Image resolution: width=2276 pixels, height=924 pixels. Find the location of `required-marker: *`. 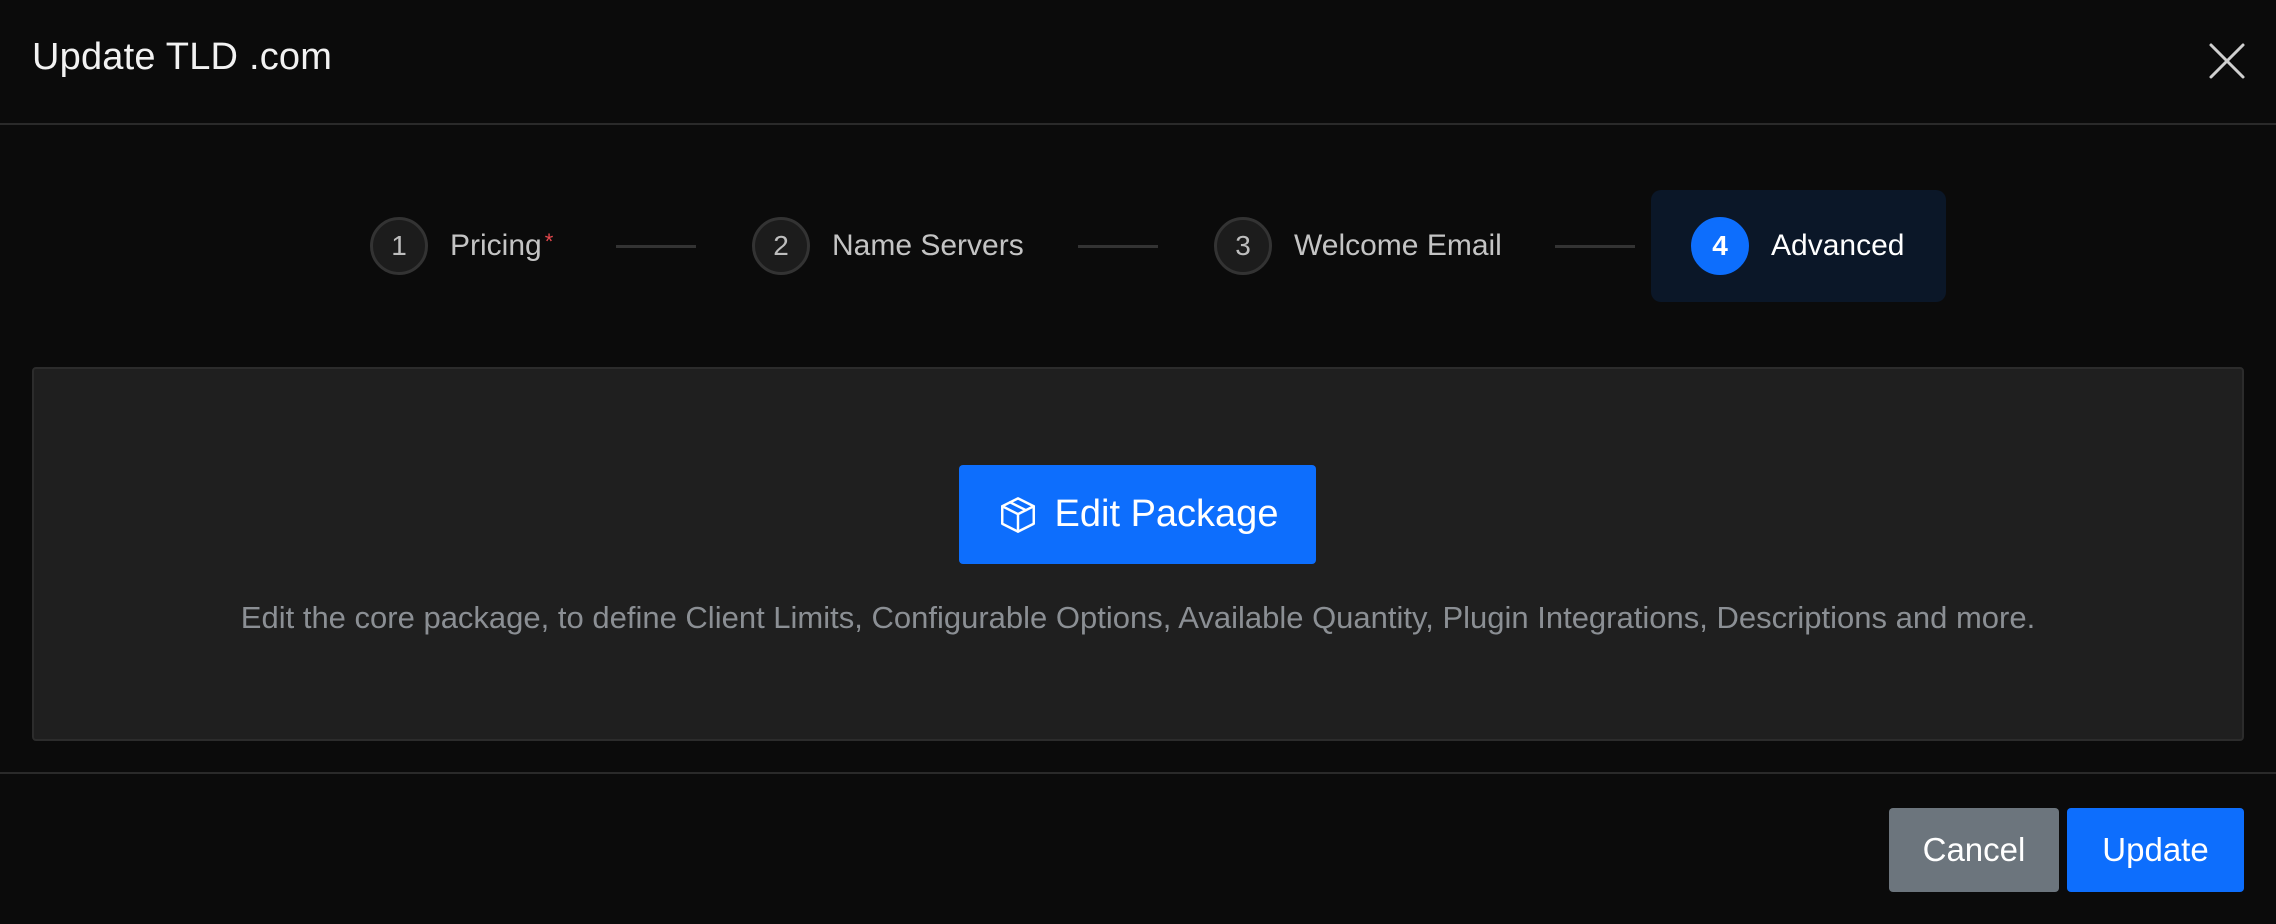

required-marker: * is located at coordinates (549, 241).